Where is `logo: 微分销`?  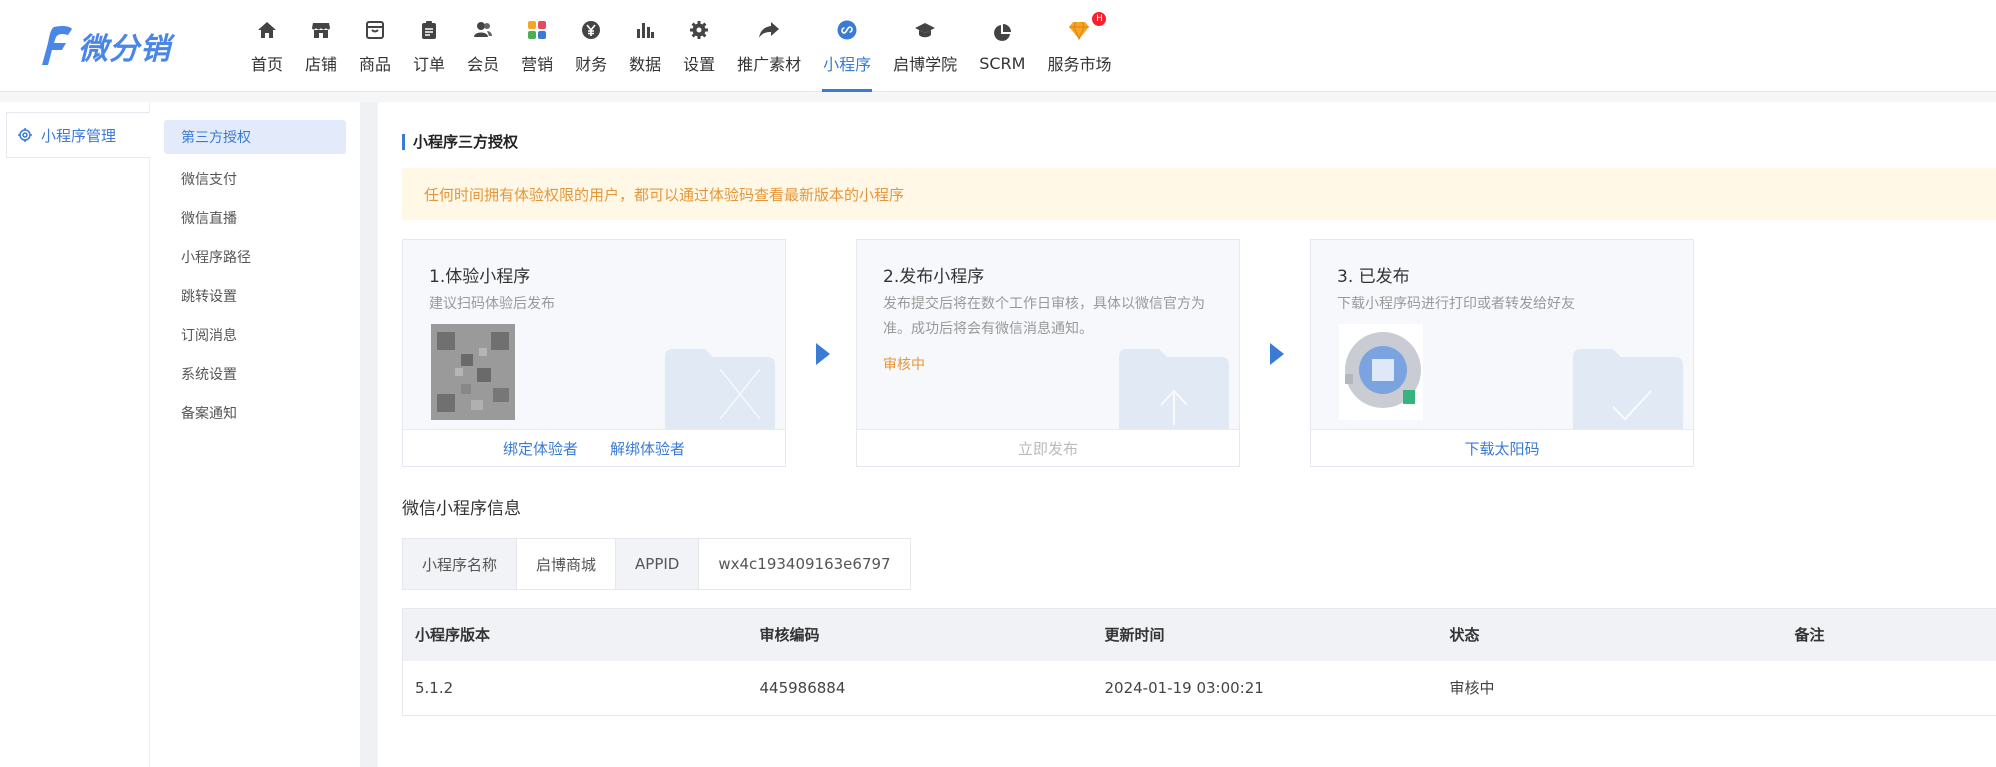
logo: 微分销 is located at coordinates (105, 46).